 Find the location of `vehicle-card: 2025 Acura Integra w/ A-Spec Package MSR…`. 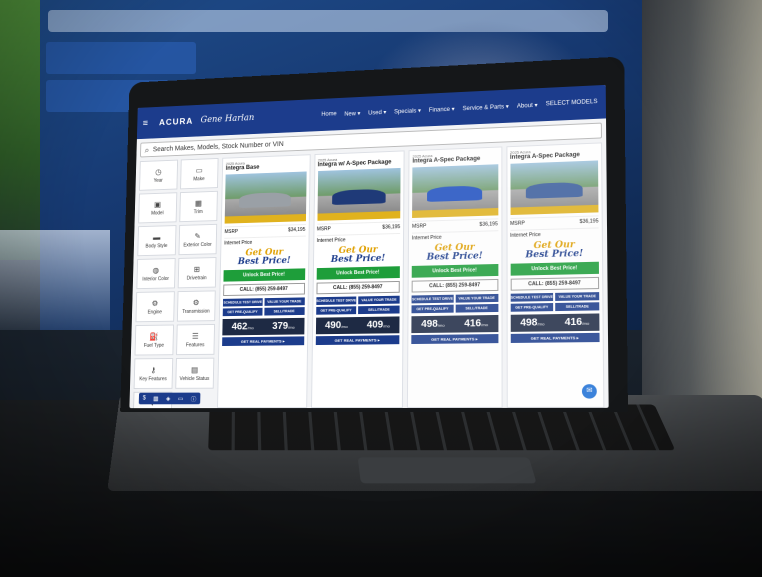

vehicle-card: 2025 Acura Integra w/ A-Spec Package MSR… is located at coordinates (357, 279).